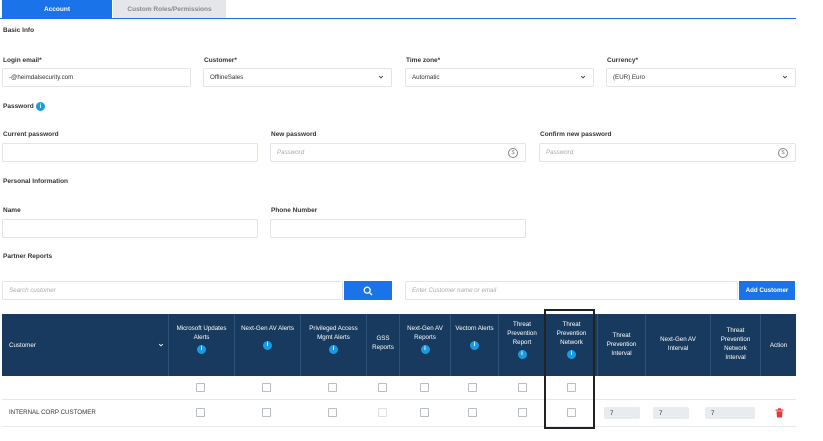 The width and height of the screenshot is (823, 441). Describe the element at coordinates (266, 412) in the screenshot. I see `next-gen-av-alerts-checkbox` at that location.